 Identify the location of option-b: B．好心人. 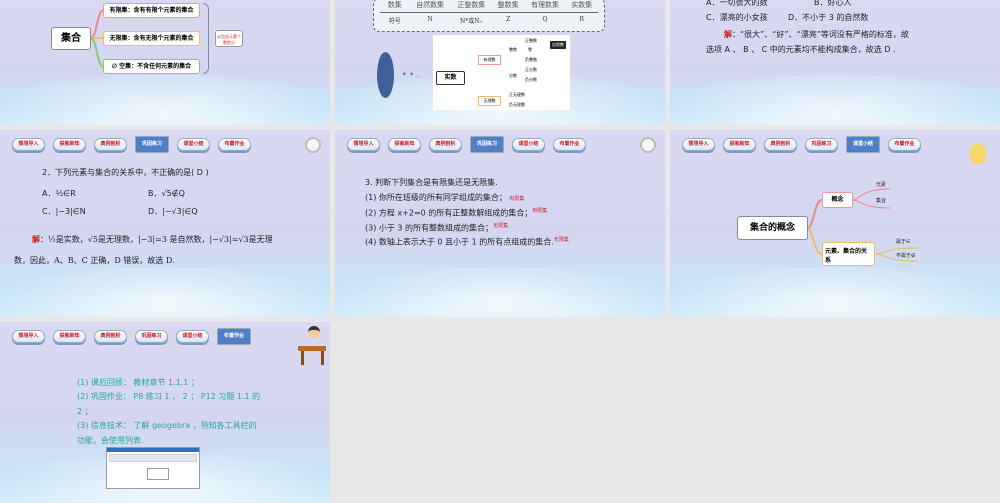
(833, 3).